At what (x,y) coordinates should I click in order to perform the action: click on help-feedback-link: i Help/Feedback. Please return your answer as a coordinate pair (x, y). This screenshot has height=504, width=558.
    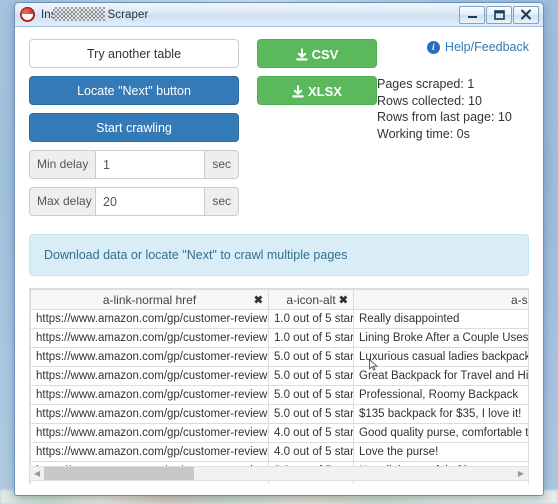
    Looking at the image, I should click on (453, 47).